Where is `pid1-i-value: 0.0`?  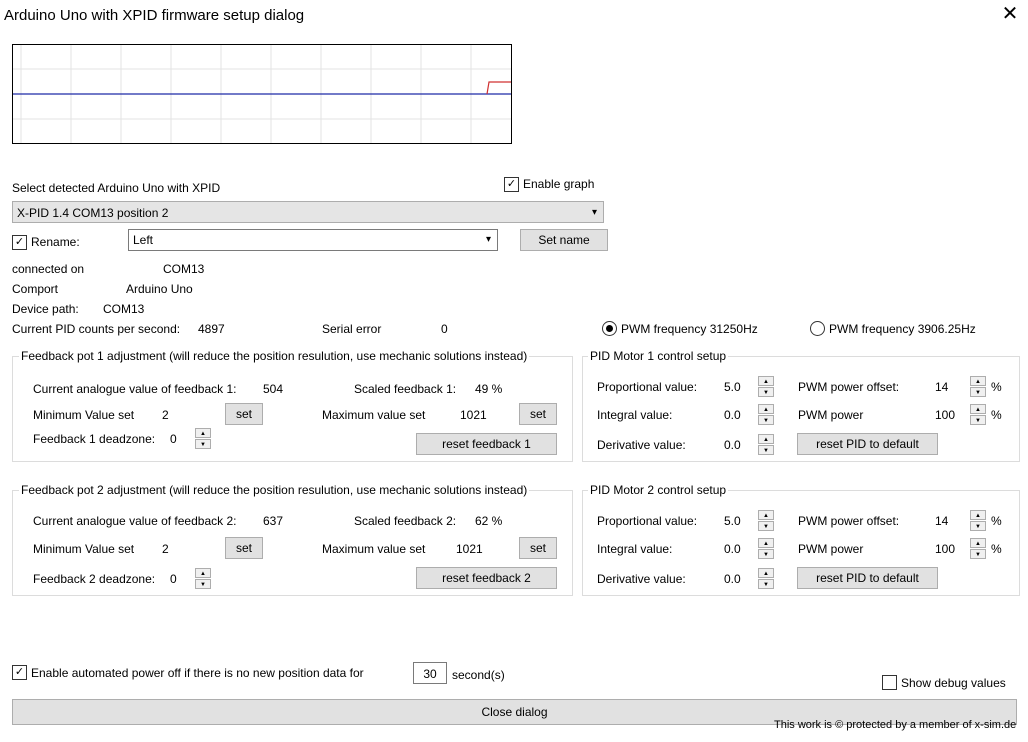
pid1-i-value: 0.0 is located at coordinates (732, 415).